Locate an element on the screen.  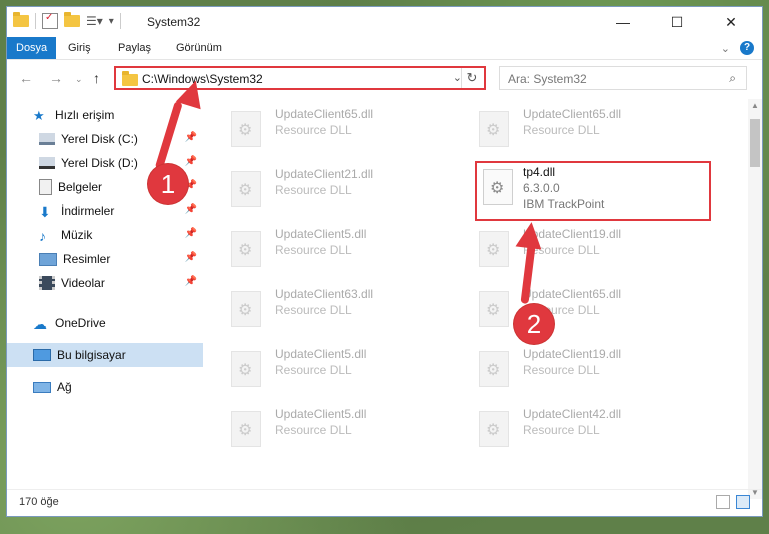
sidebar-item-pictures: Resimler 📌 is located at coordinates (105, 259).